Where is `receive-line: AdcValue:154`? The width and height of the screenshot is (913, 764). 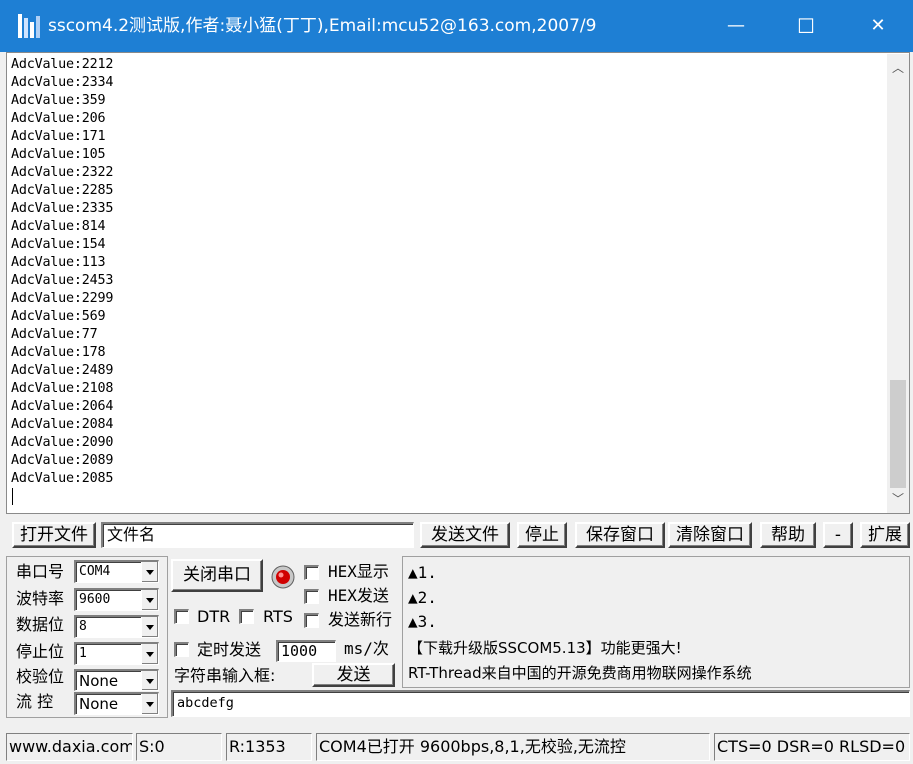 receive-line: AdcValue:154 is located at coordinates (58, 244).